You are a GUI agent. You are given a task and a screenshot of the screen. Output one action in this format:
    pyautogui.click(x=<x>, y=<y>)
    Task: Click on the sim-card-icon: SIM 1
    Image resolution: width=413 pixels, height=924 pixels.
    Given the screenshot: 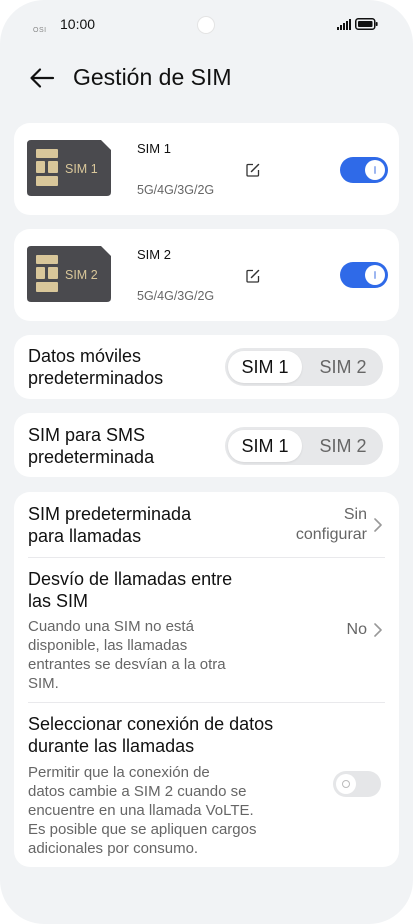 What is the action you would take?
    pyautogui.click(x=69, y=168)
    